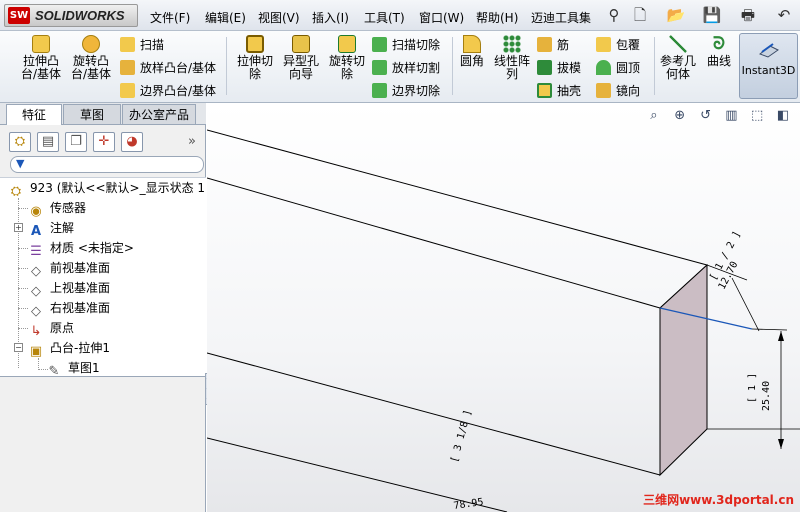 The width and height of the screenshot is (800, 512). Describe the element at coordinates (107, 164) in the screenshot. I see `feature-filter-input: ▼` at that location.